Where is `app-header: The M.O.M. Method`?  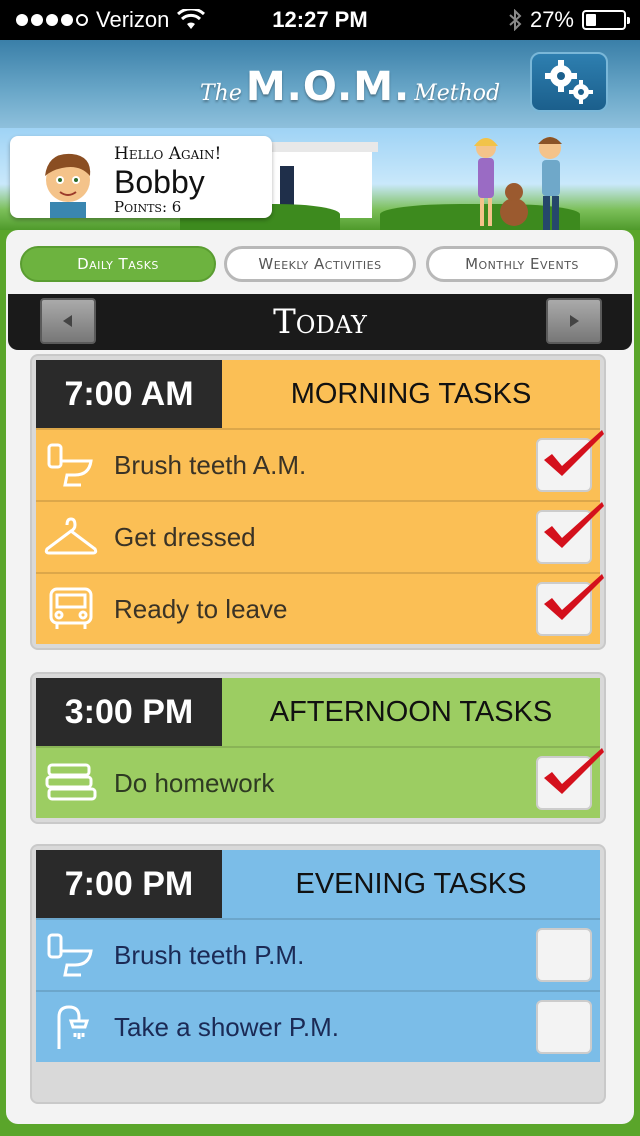 app-header: The M.O.M. Method is located at coordinates (320, 84).